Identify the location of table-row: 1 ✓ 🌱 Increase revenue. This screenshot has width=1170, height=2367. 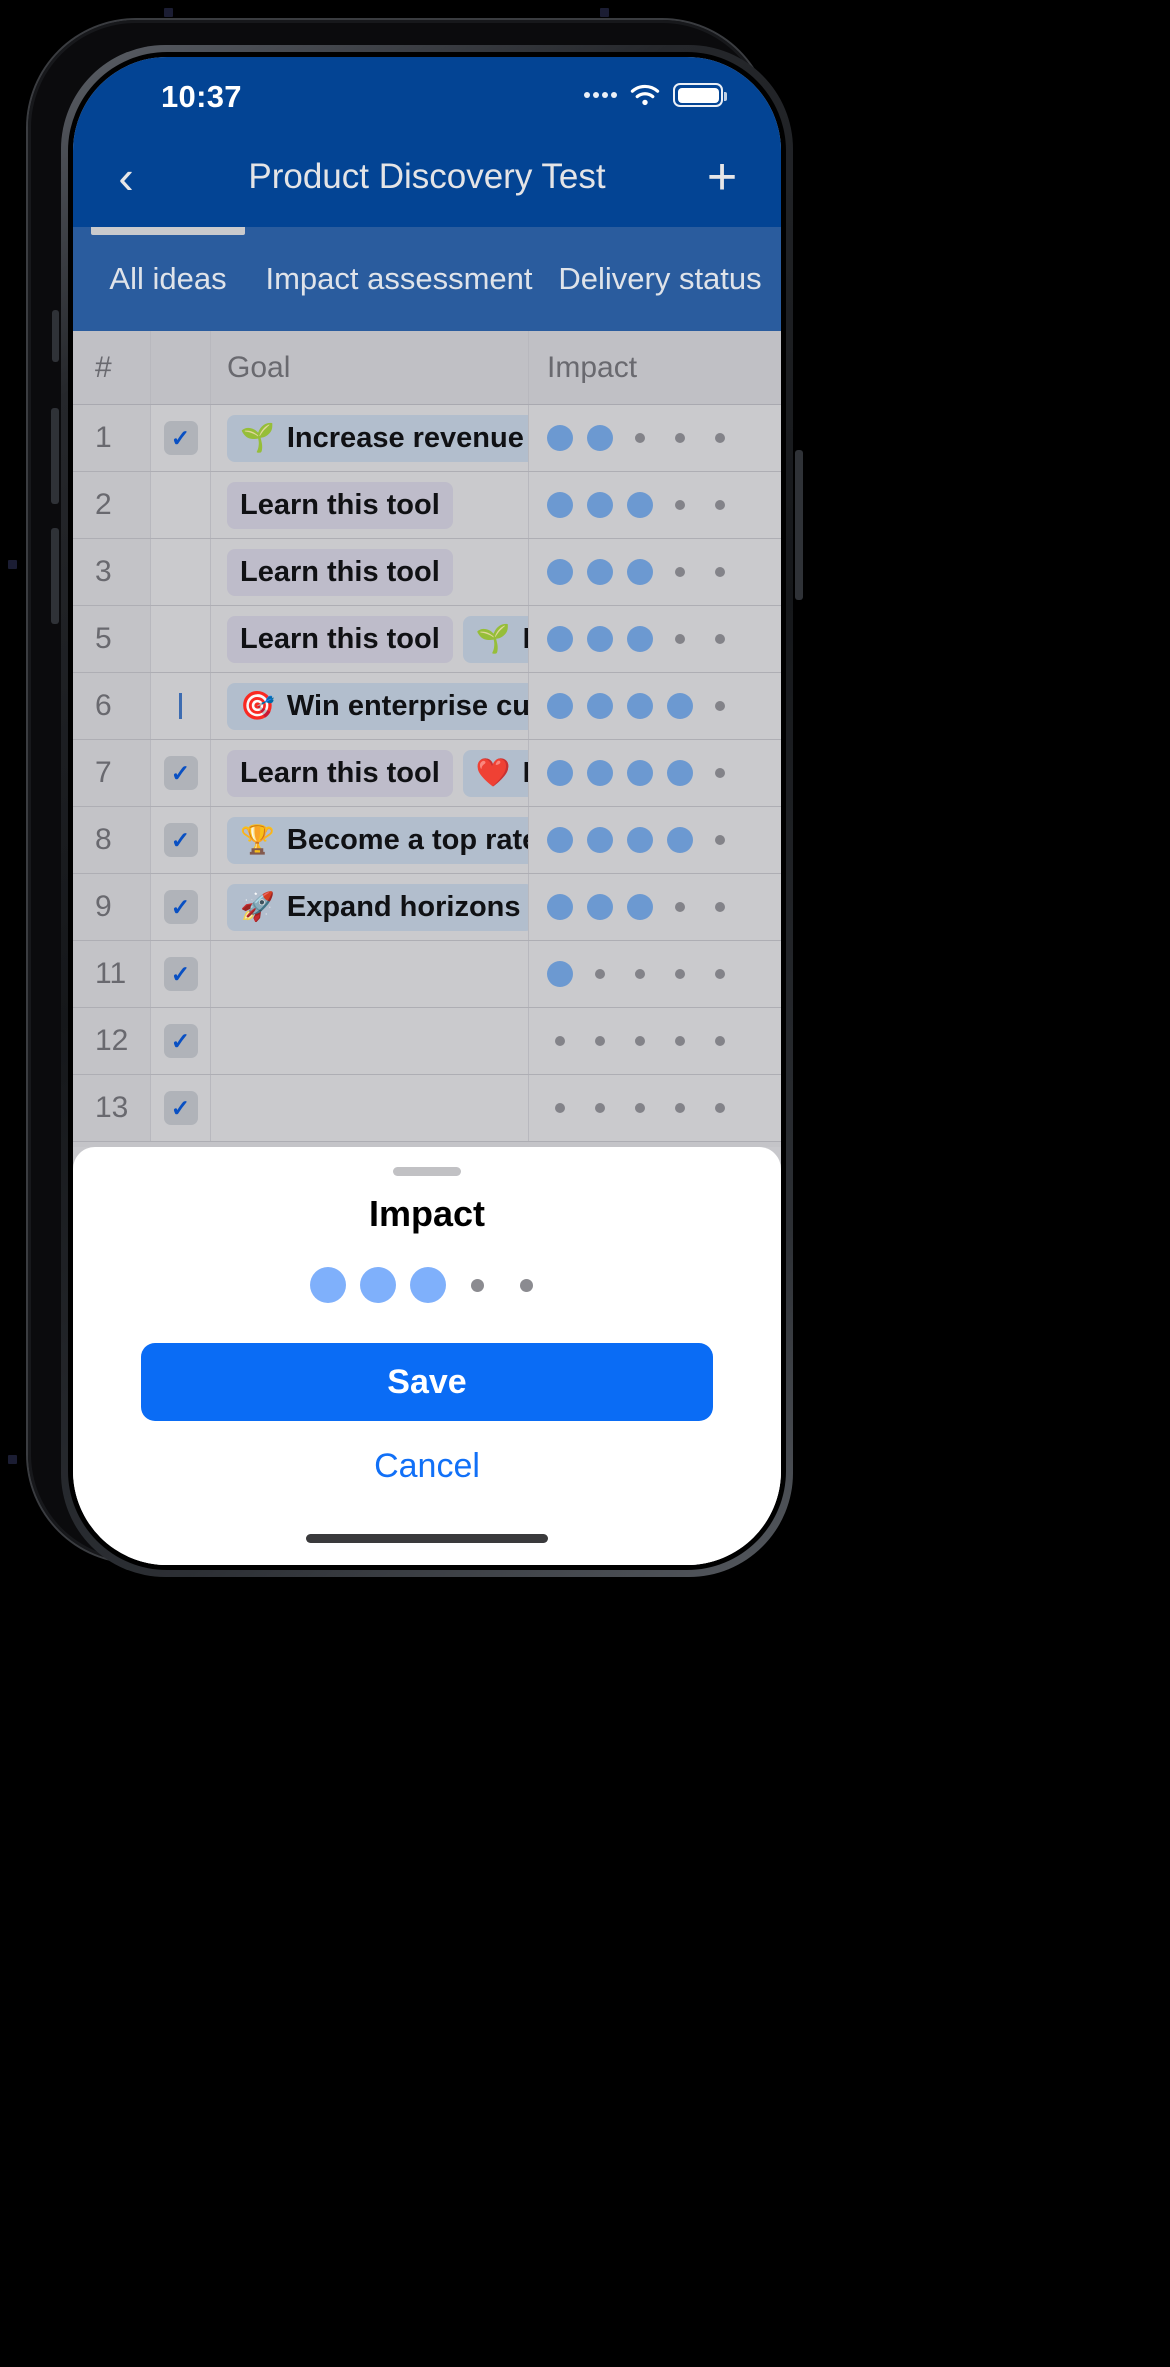
(427, 438).